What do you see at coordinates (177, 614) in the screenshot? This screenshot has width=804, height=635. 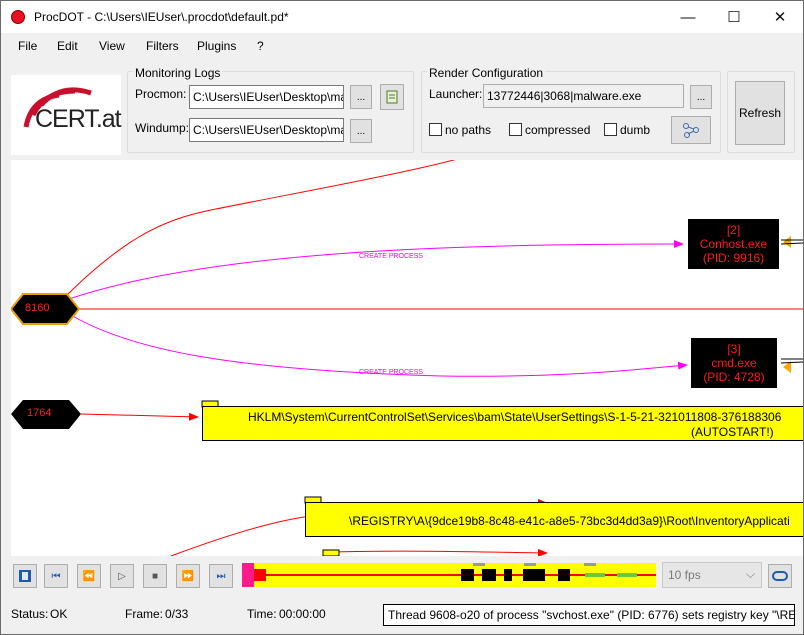 I see `frame-value: 0/33` at bounding box center [177, 614].